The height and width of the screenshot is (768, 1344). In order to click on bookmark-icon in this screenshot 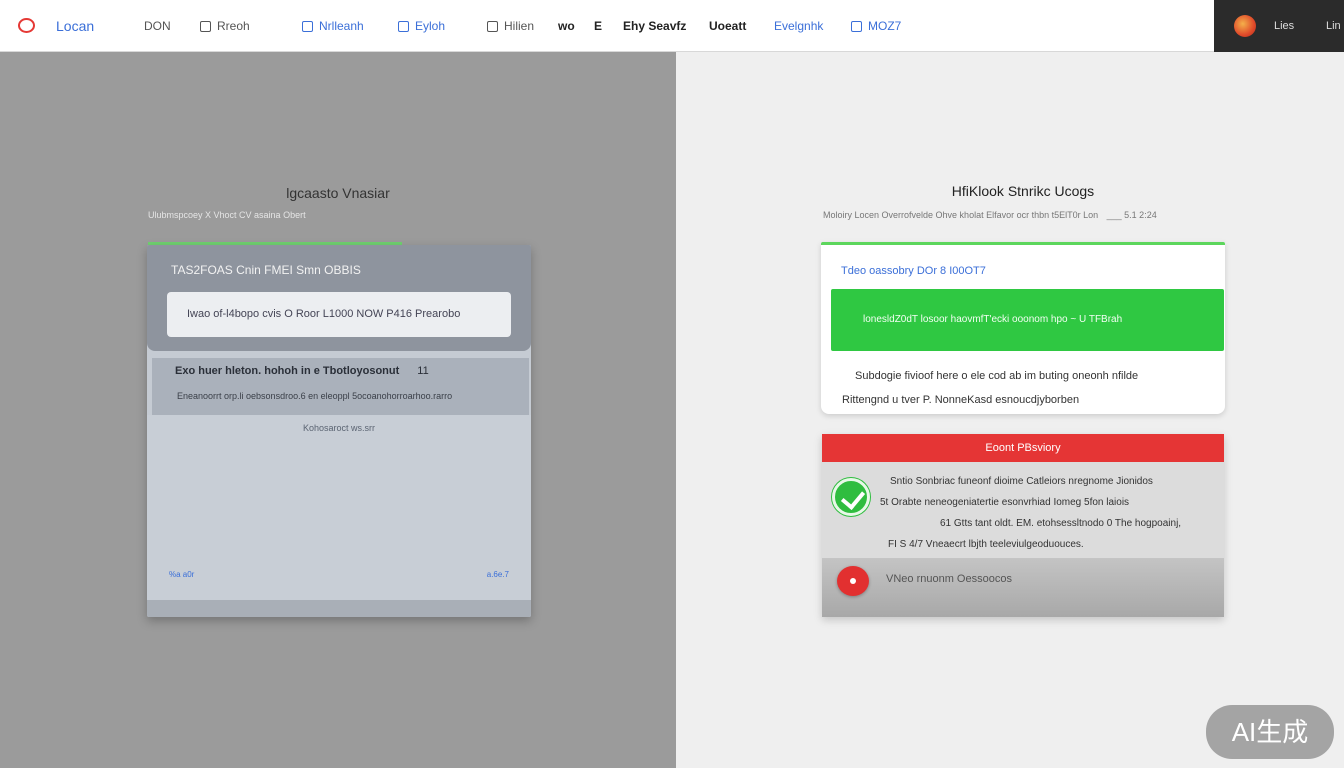, I will do `click(307, 26)`.